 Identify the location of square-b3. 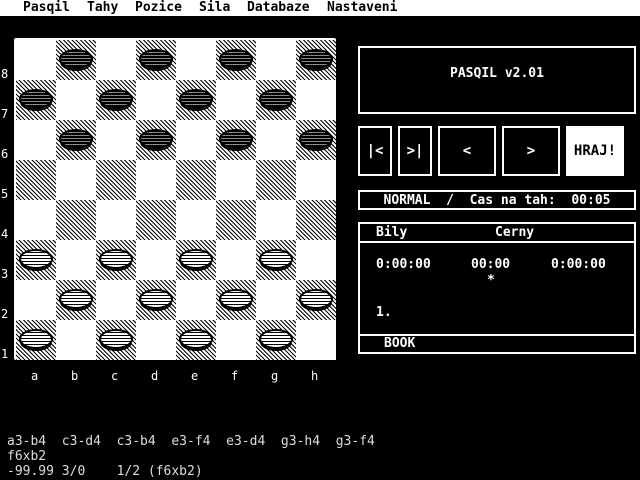
(76, 260).